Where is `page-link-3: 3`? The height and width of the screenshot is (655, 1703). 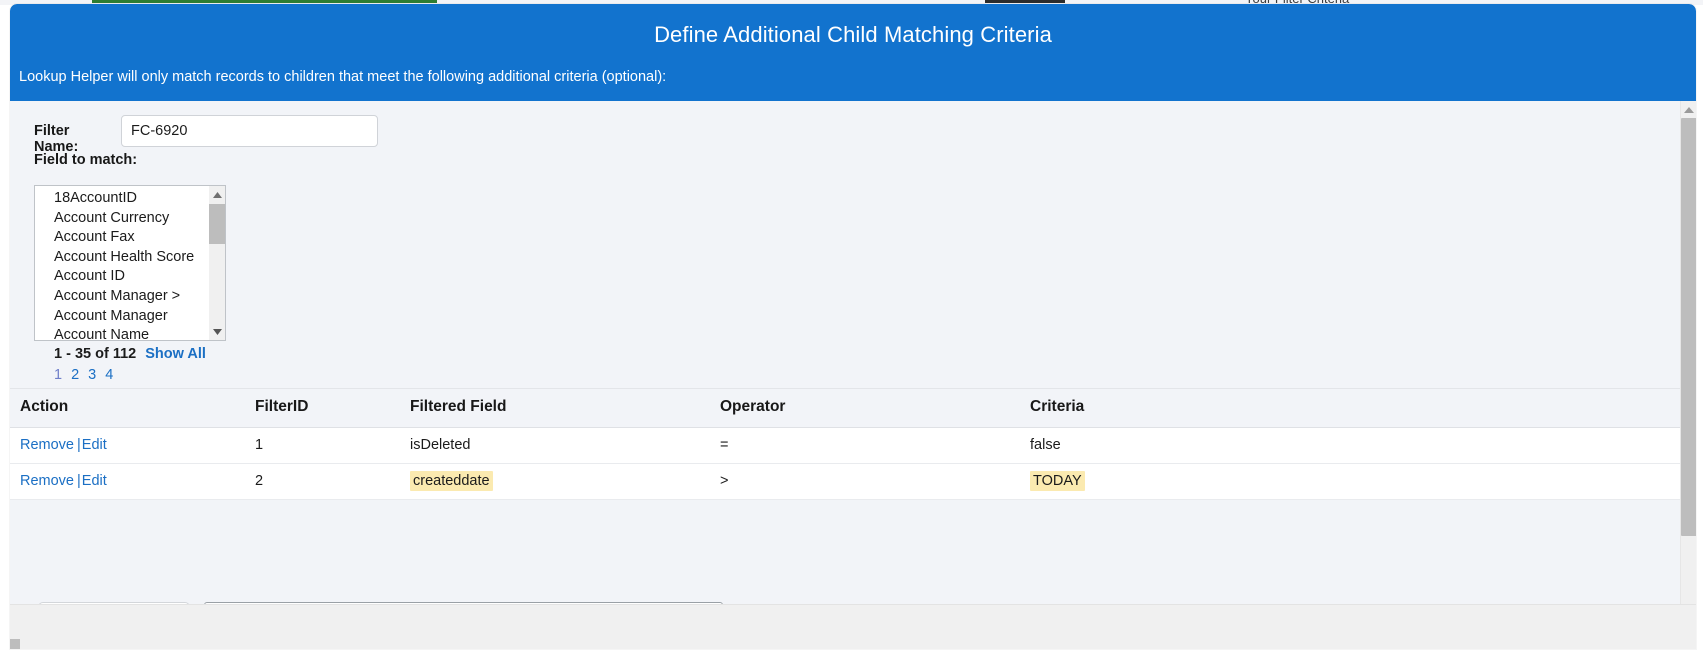
page-link-3: 3 is located at coordinates (92, 375).